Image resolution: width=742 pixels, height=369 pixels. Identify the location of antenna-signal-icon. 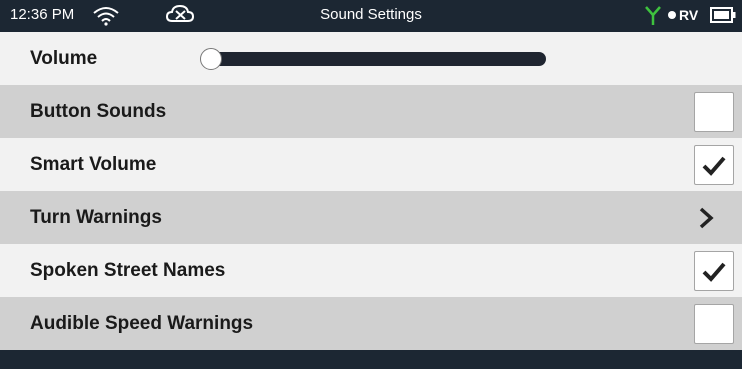
(653, 15).